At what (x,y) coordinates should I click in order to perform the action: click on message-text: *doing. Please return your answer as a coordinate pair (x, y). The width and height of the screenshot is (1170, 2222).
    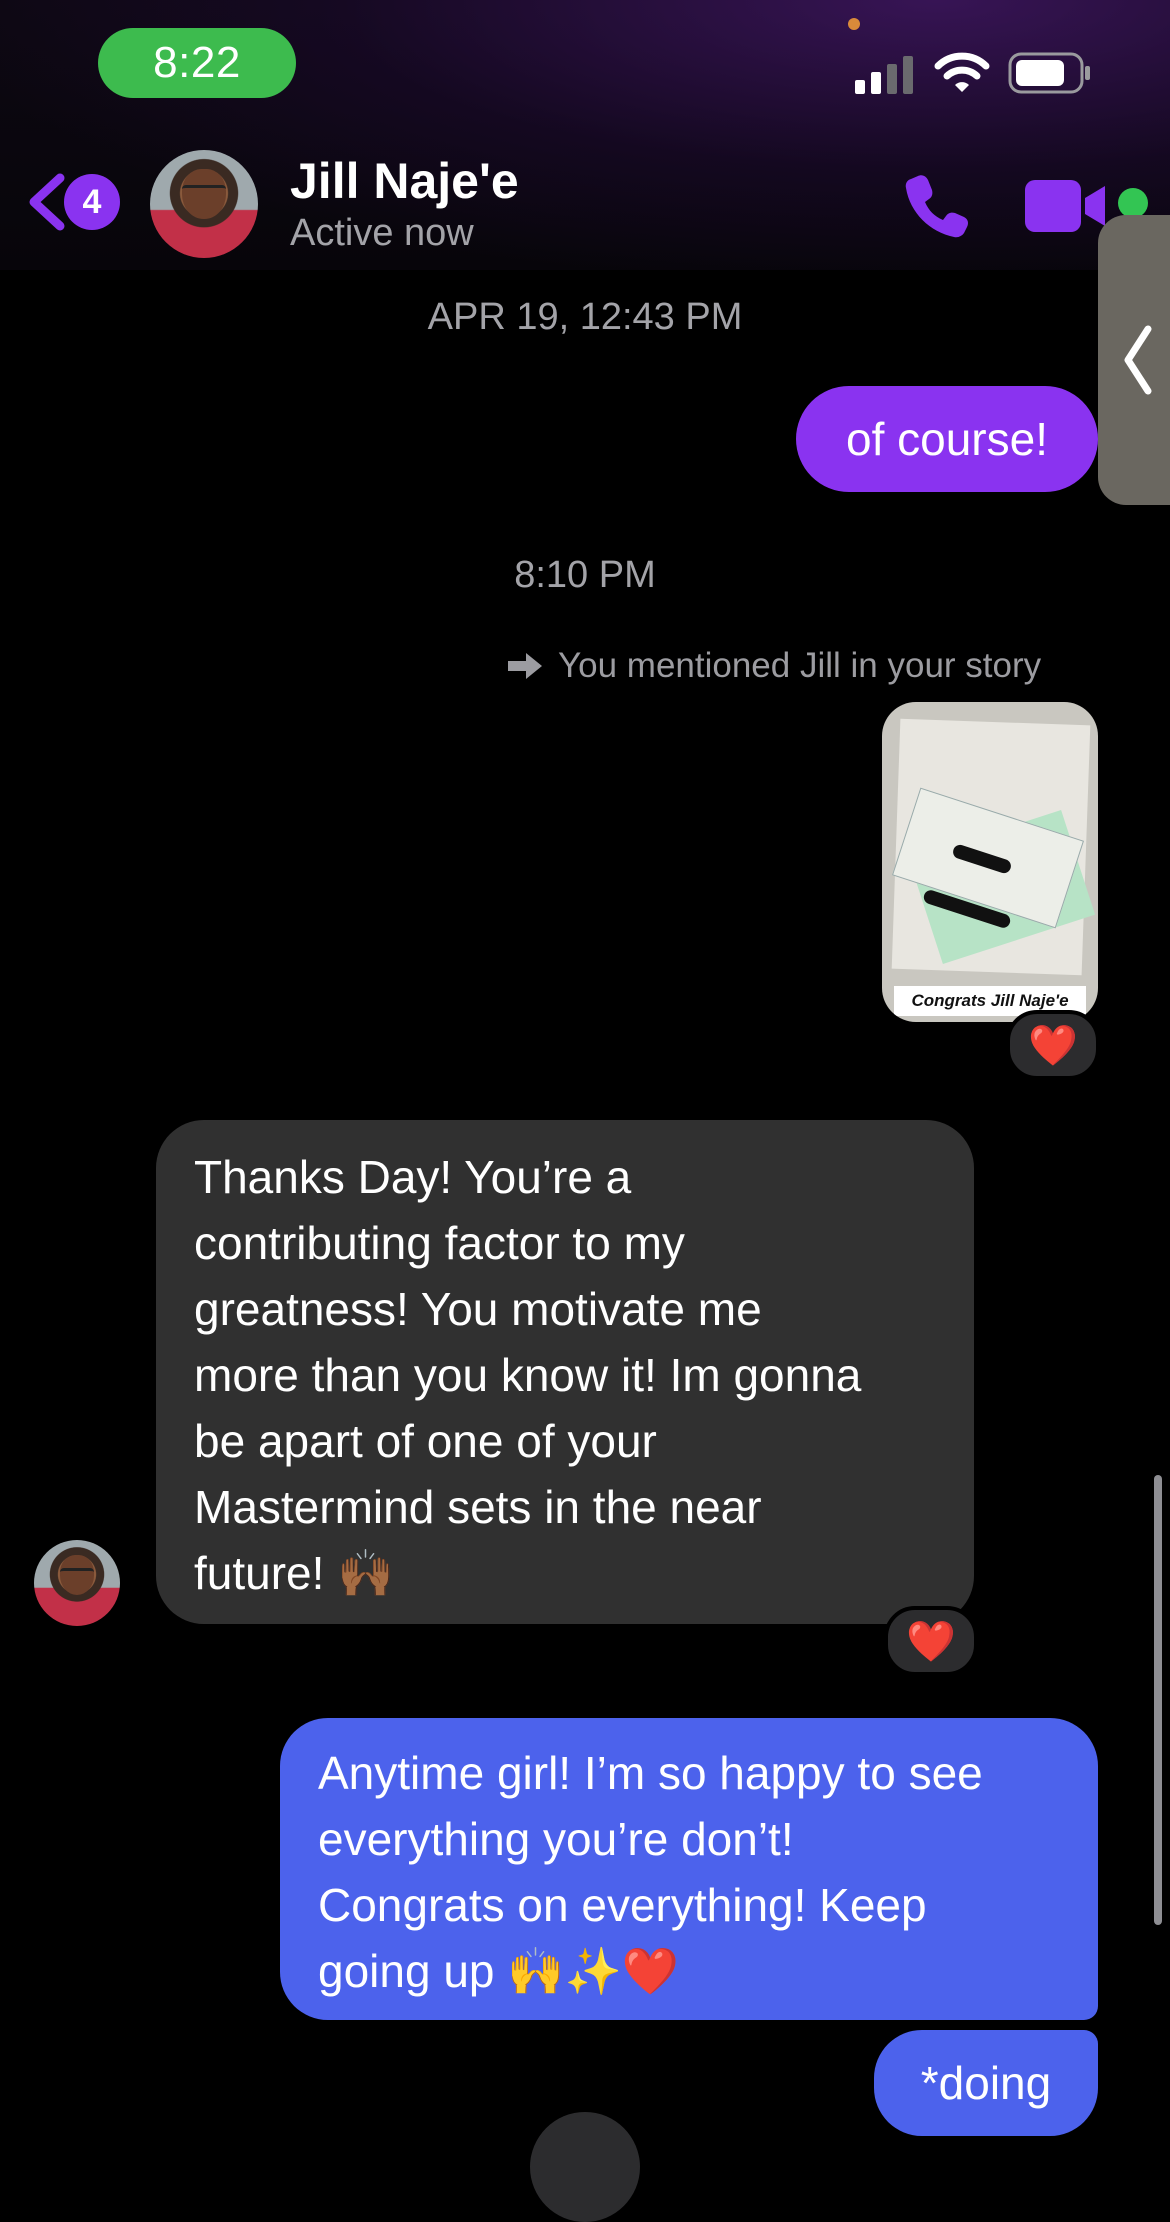
    Looking at the image, I should click on (986, 2083).